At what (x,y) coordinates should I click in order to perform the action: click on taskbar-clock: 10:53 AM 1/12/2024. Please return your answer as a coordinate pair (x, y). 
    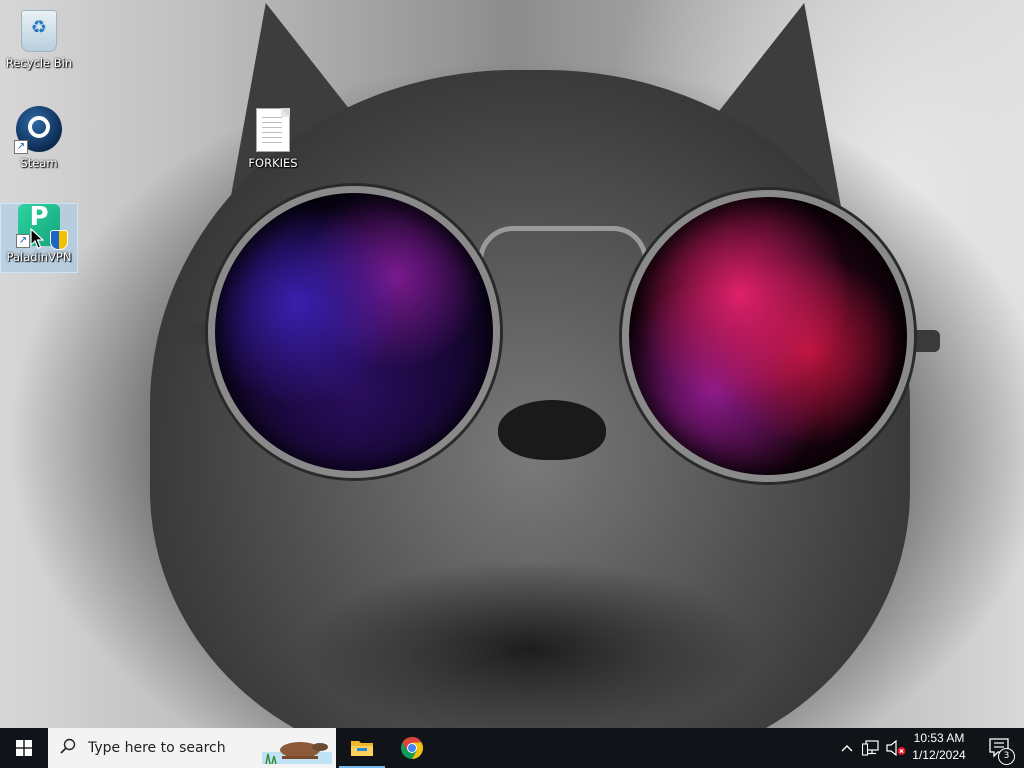
    Looking at the image, I should click on (939, 748).